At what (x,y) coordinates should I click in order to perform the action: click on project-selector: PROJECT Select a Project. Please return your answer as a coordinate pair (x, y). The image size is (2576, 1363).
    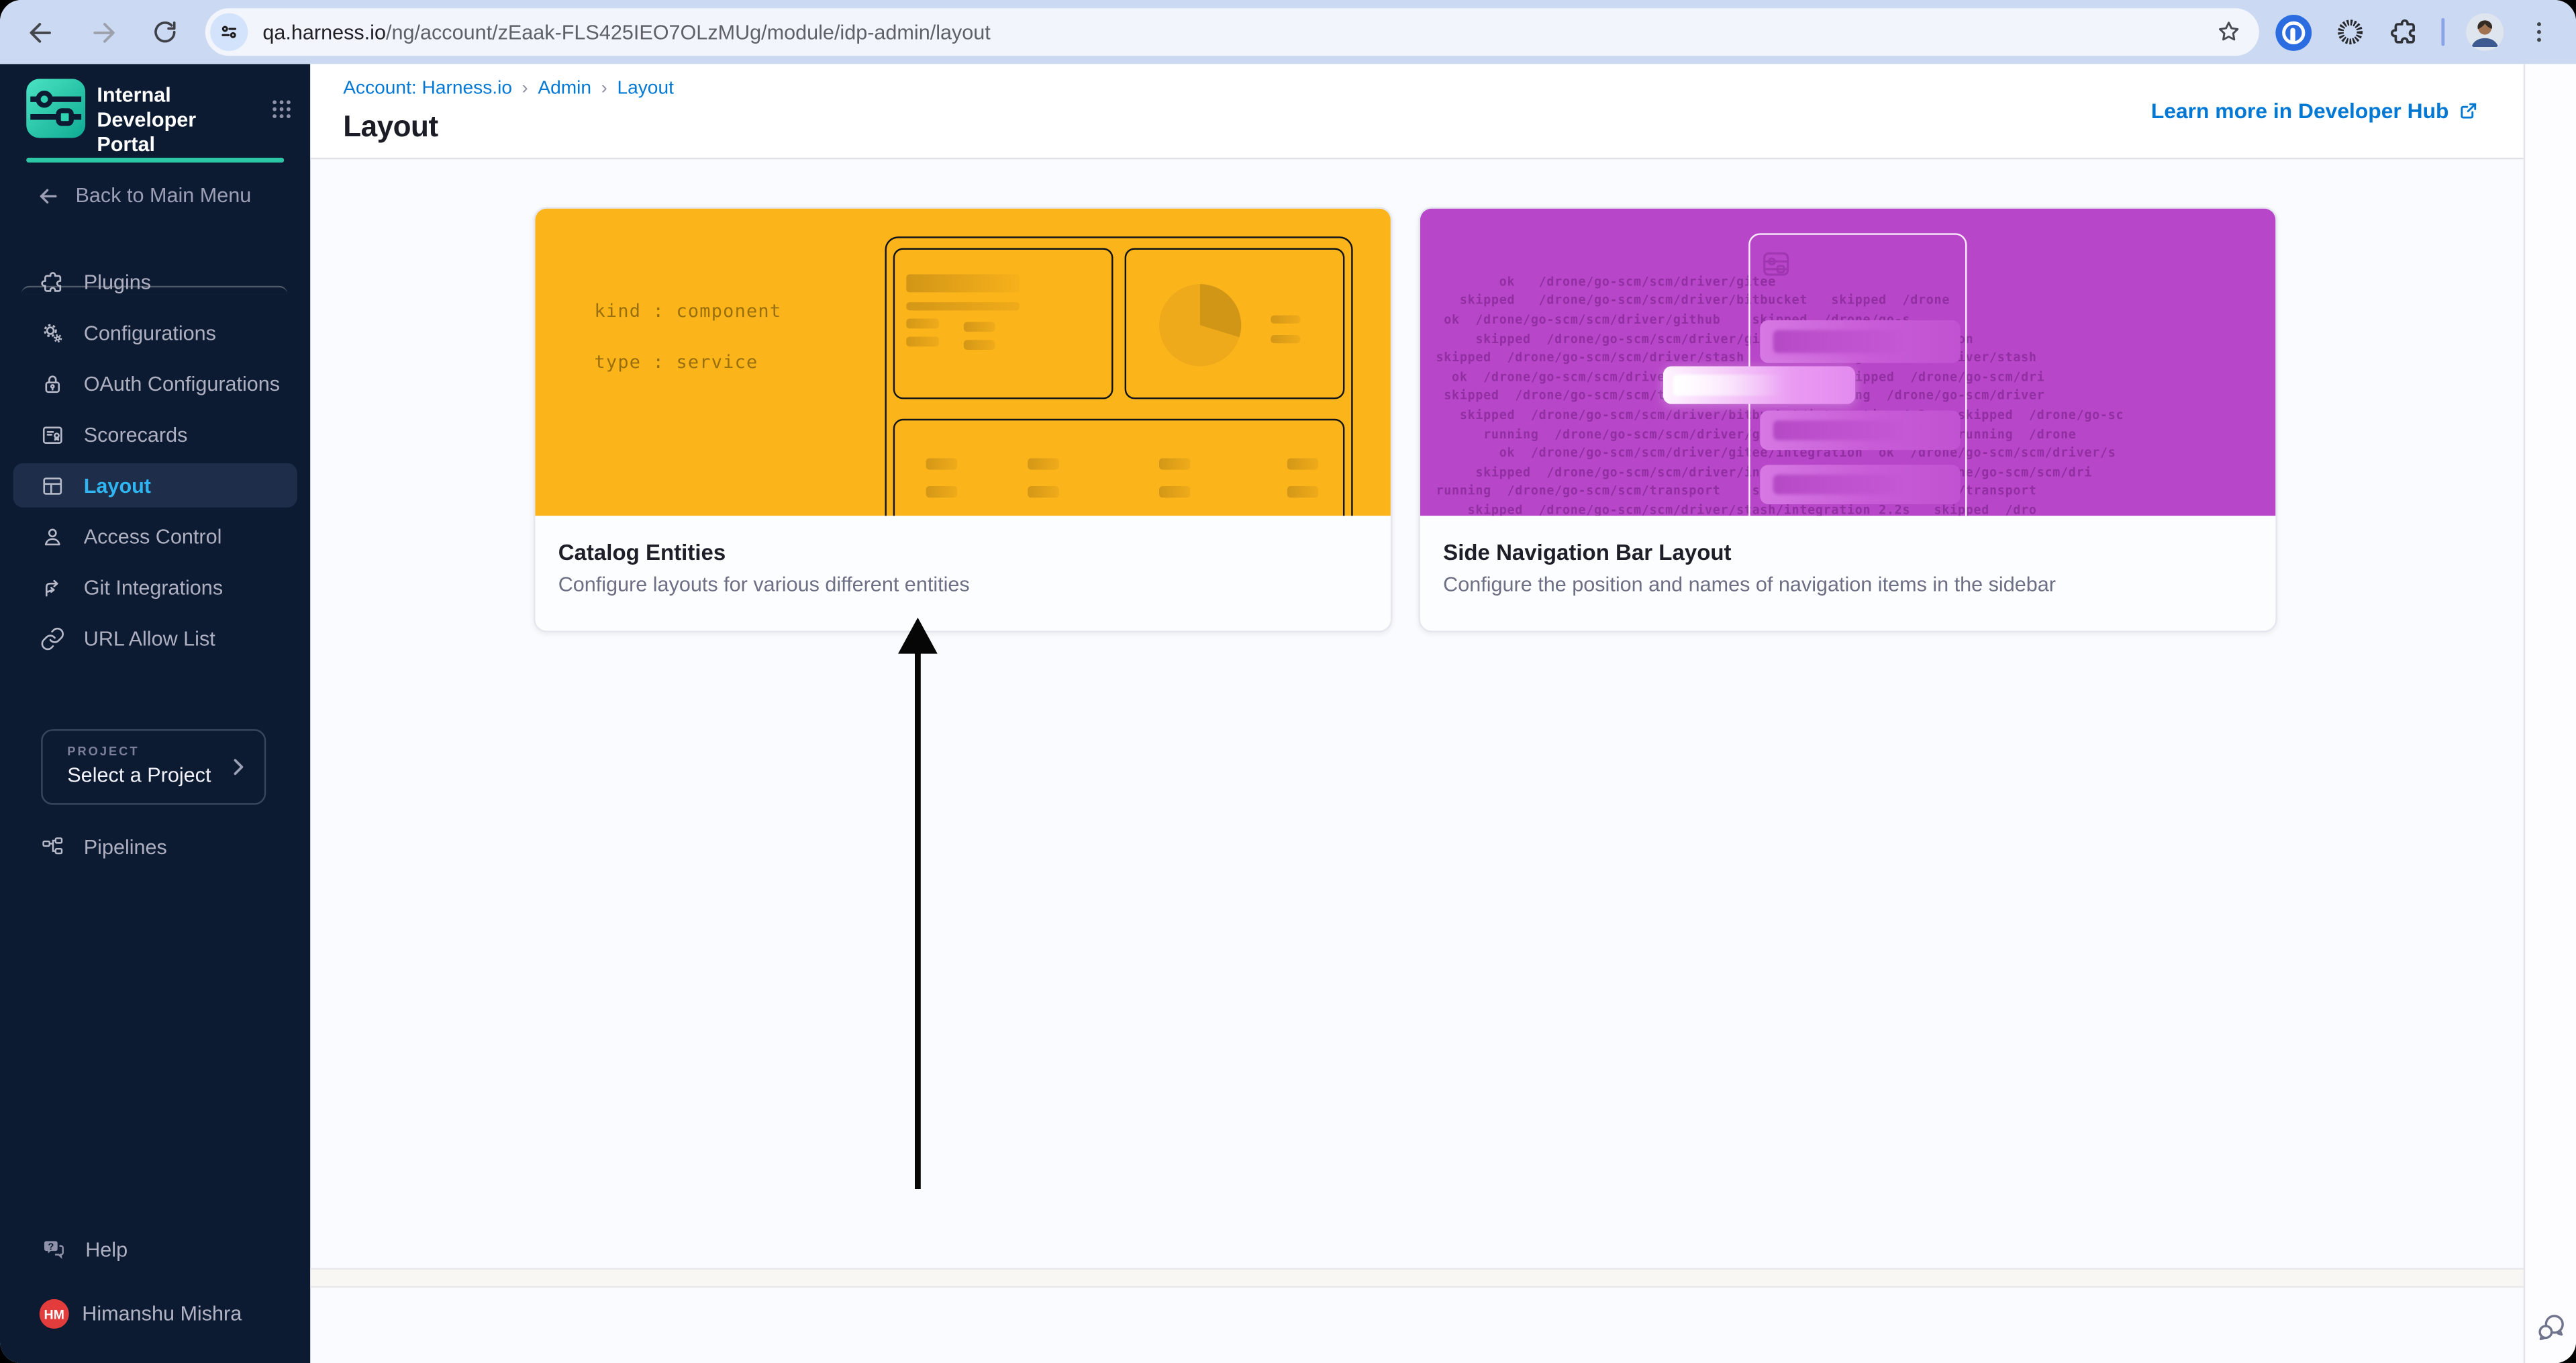
    Looking at the image, I should click on (153, 767).